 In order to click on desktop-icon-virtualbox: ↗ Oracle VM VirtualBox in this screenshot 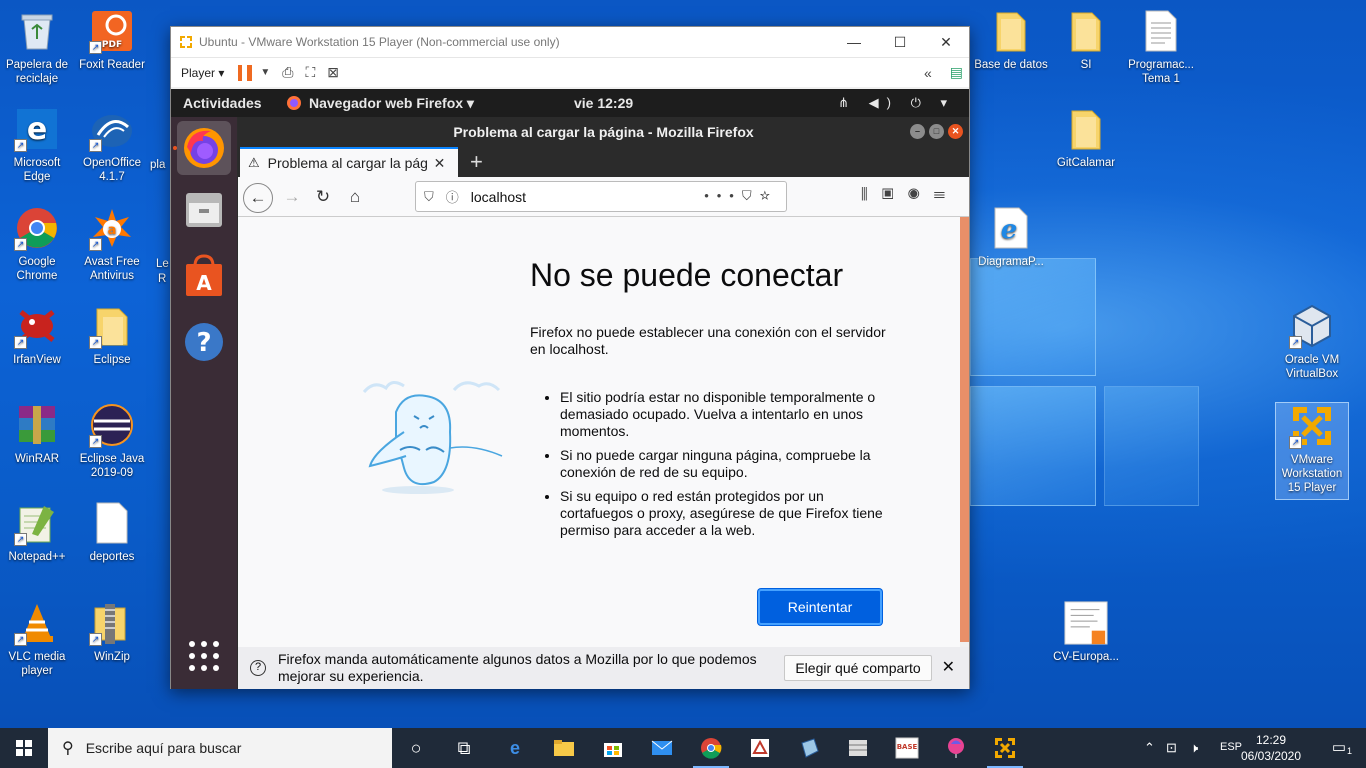, I will do `click(1312, 342)`.